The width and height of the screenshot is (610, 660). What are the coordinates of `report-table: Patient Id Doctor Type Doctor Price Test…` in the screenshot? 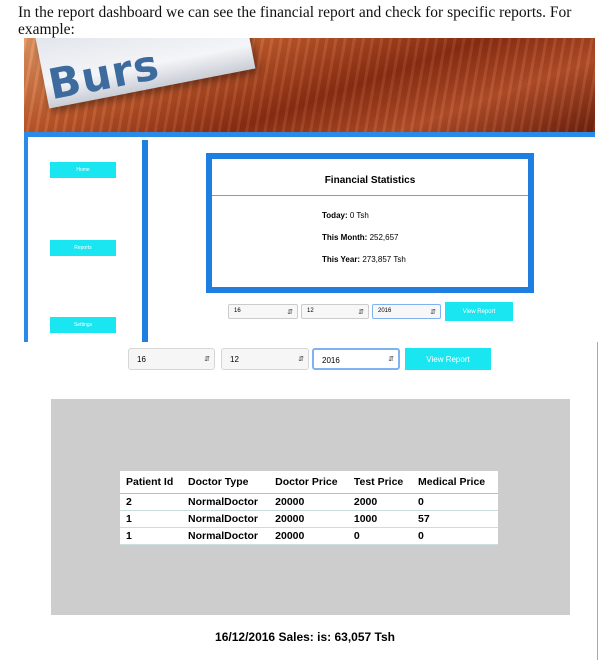 It's located at (309, 508).